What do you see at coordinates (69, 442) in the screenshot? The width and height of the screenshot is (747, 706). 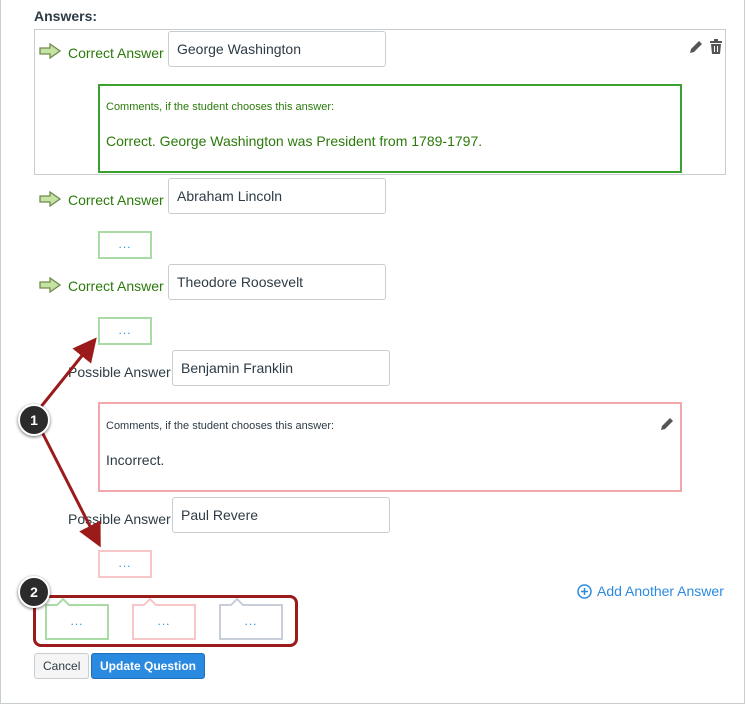 I see `callout-arrows` at bounding box center [69, 442].